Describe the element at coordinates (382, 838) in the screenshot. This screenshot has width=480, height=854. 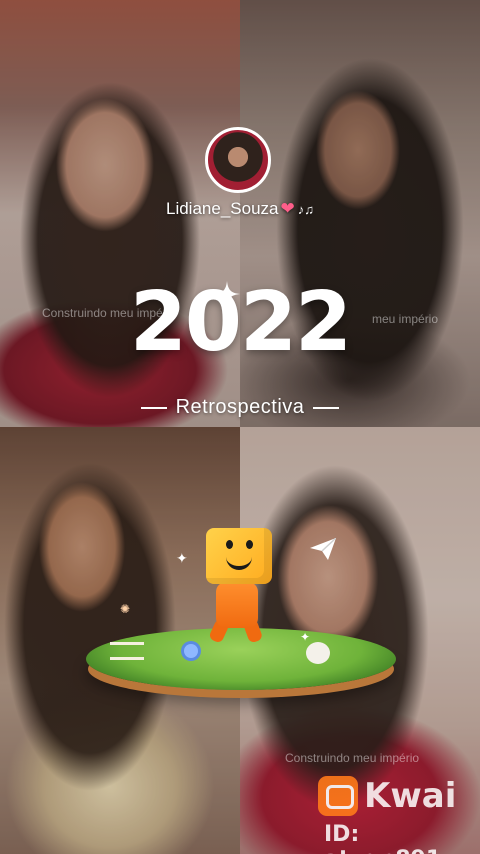
I see `kwai-user-id: ID: atvqp891` at that location.